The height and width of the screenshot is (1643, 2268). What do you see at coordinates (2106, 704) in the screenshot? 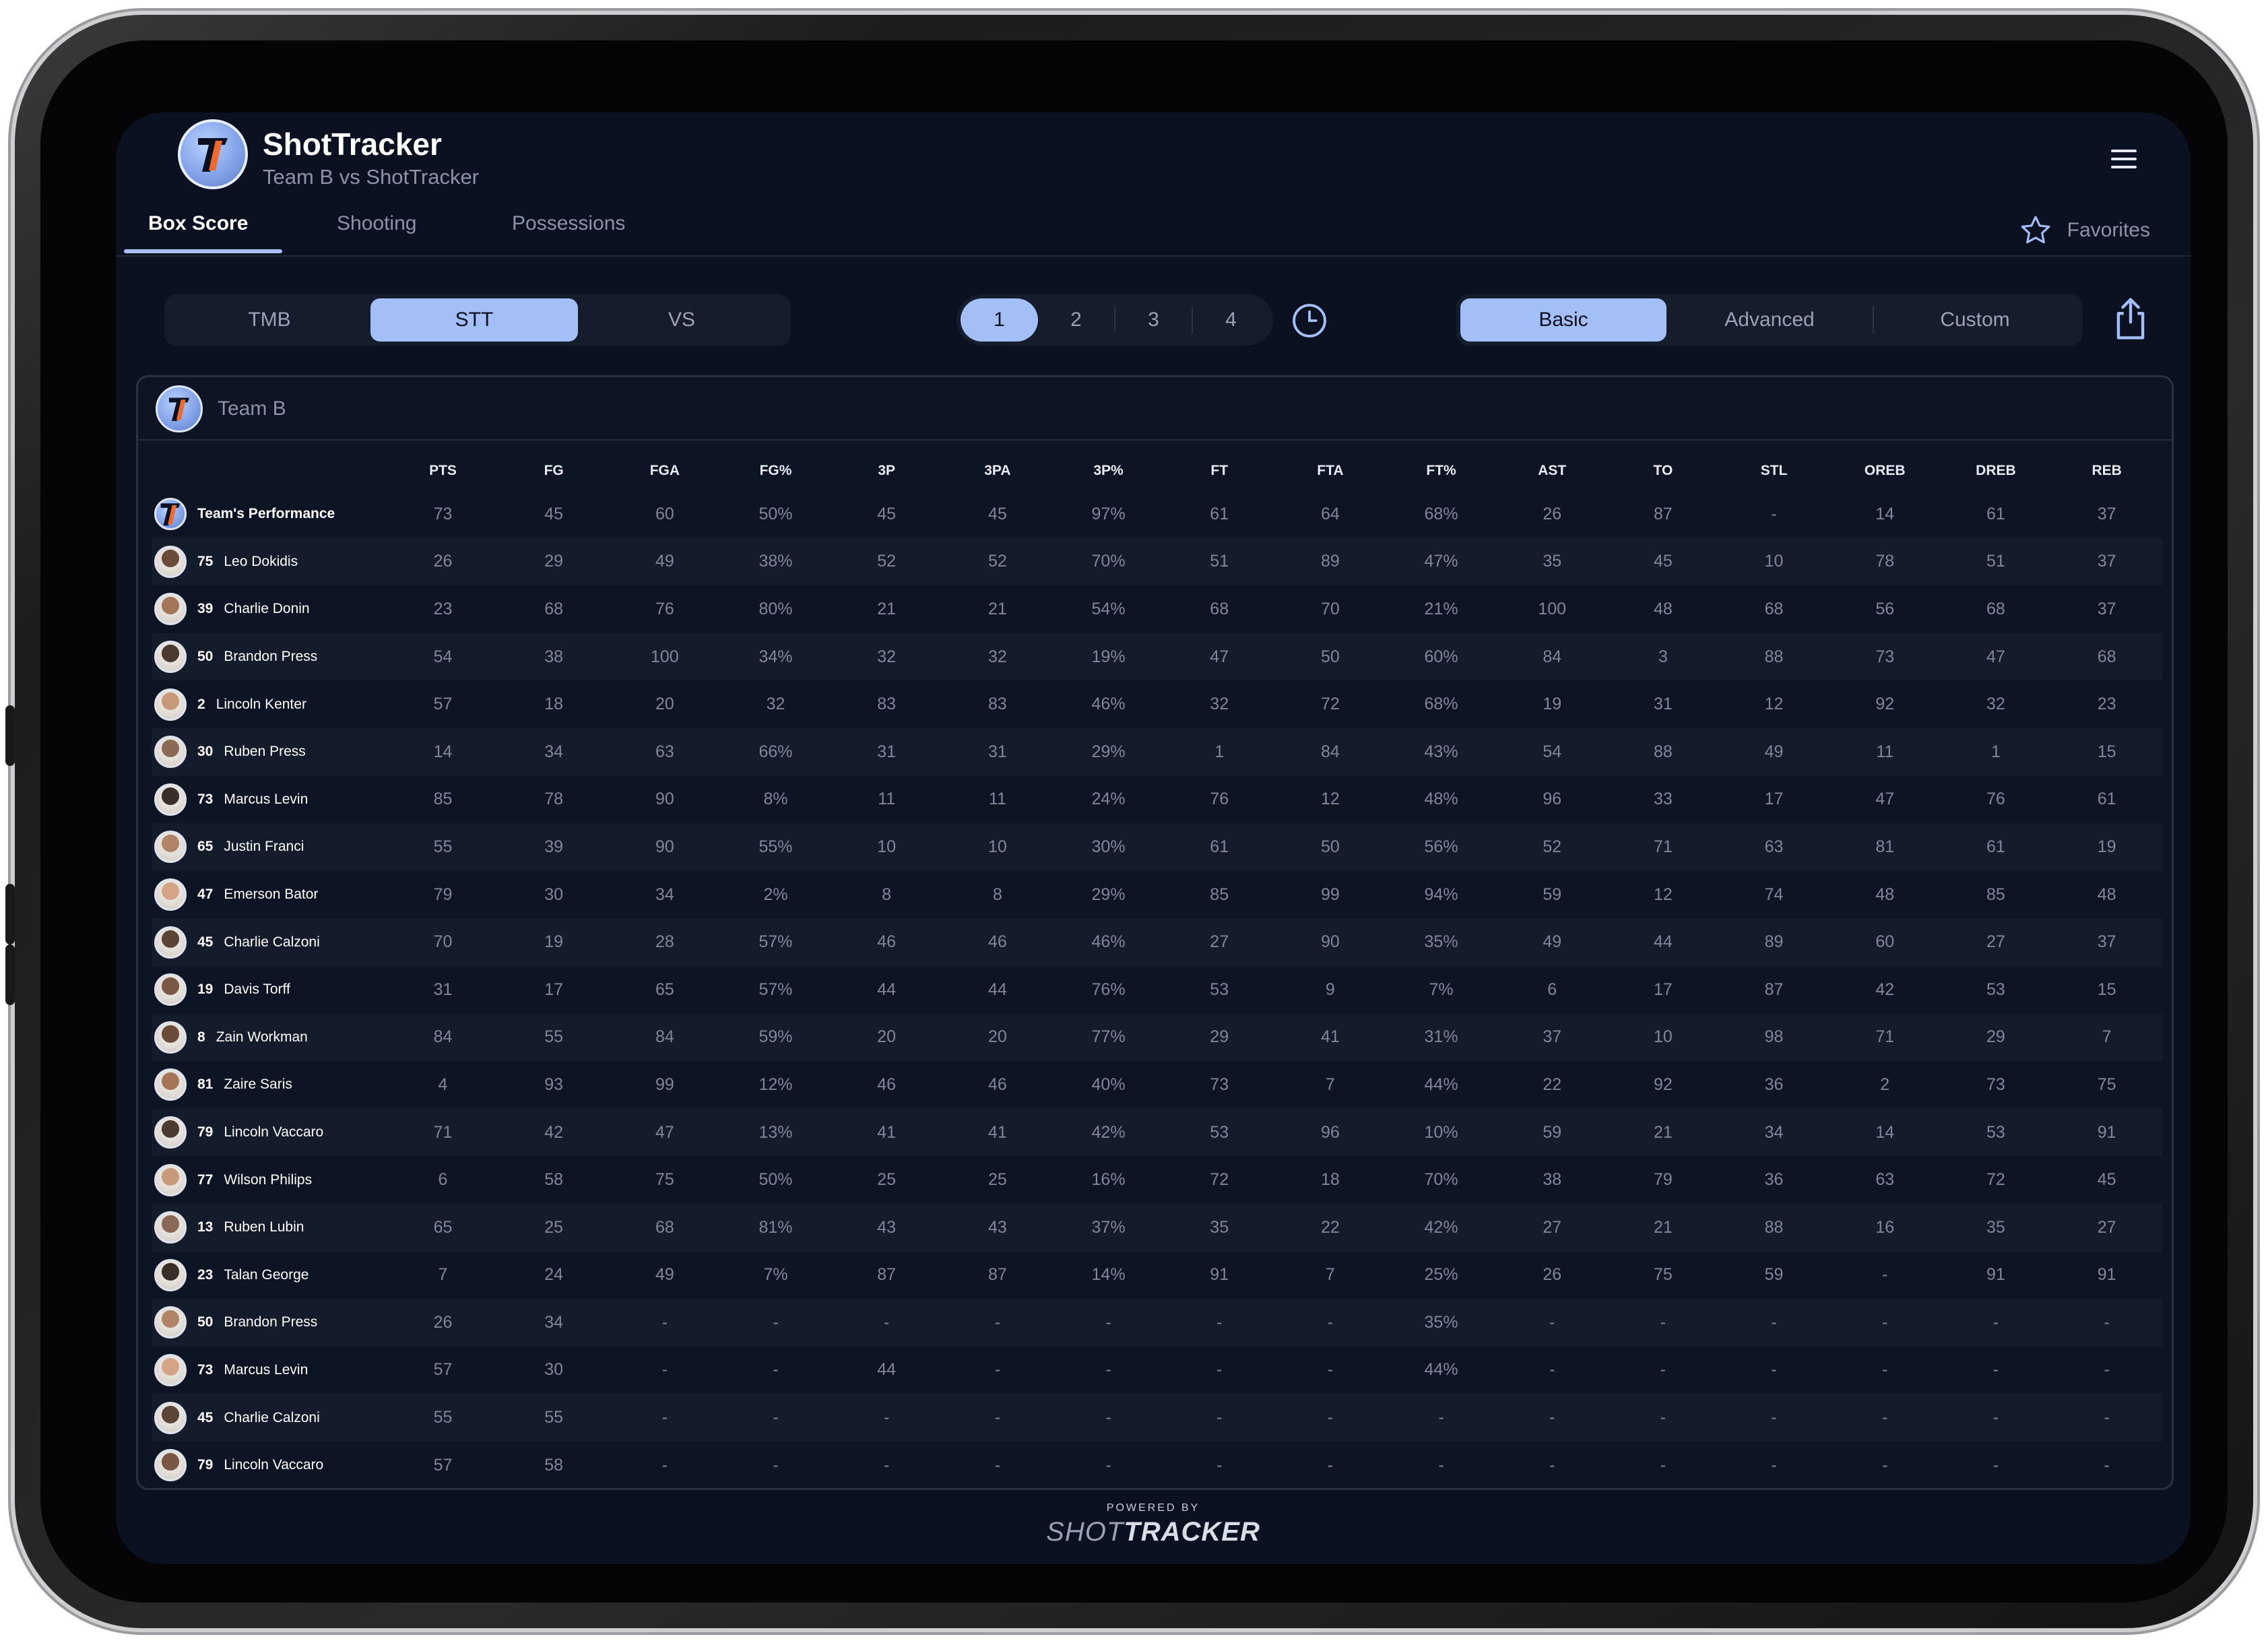
I see `stat-cell: 23` at bounding box center [2106, 704].